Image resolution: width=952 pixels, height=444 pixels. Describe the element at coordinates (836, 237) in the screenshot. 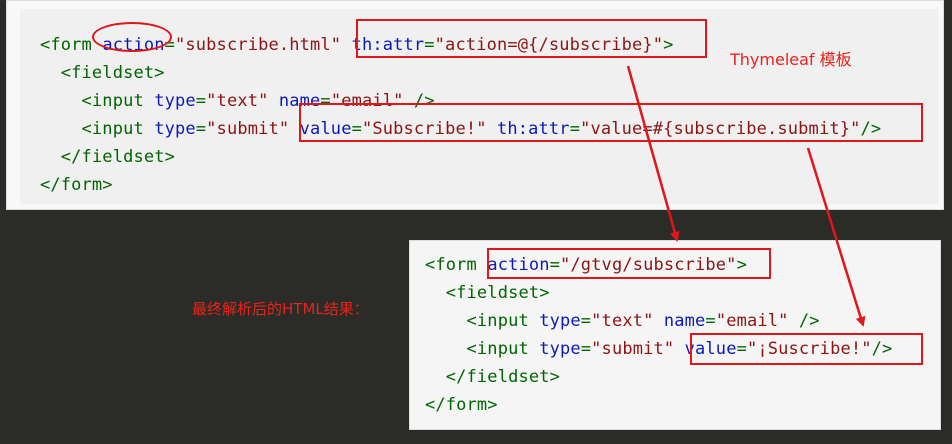

I see `arrow-to-result-value` at that location.